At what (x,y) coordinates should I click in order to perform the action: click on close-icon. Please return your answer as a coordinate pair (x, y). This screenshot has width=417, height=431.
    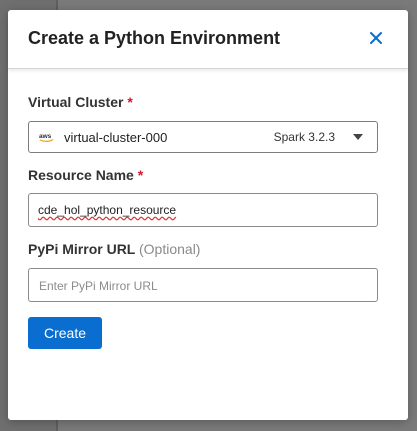
    Looking at the image, I should click on (376, 38).